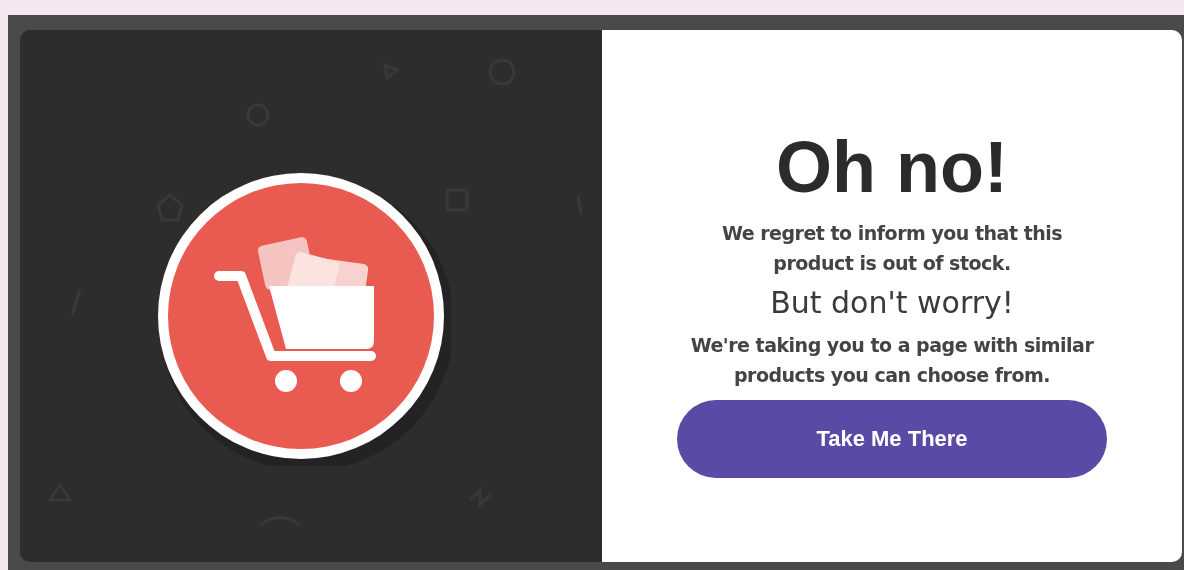 The height and width of the screenshot is (570, 1184). Describe the element at coordinates (892, 303) in the screenshot. I see `subtitle: But don't worry!` at that location.